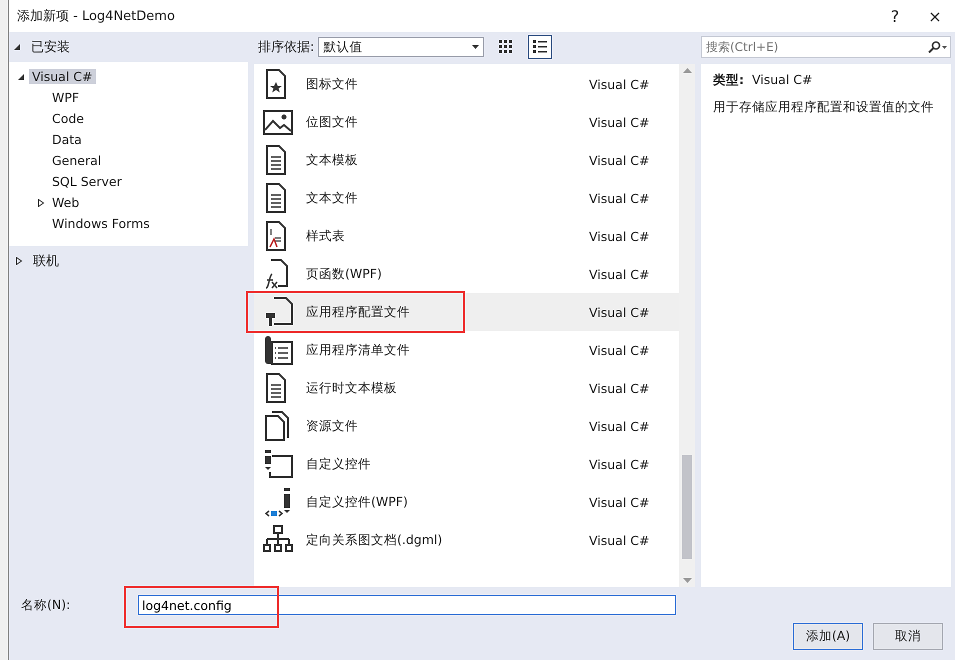  I want to click on type-value: Visual C#, so click(782, 80).